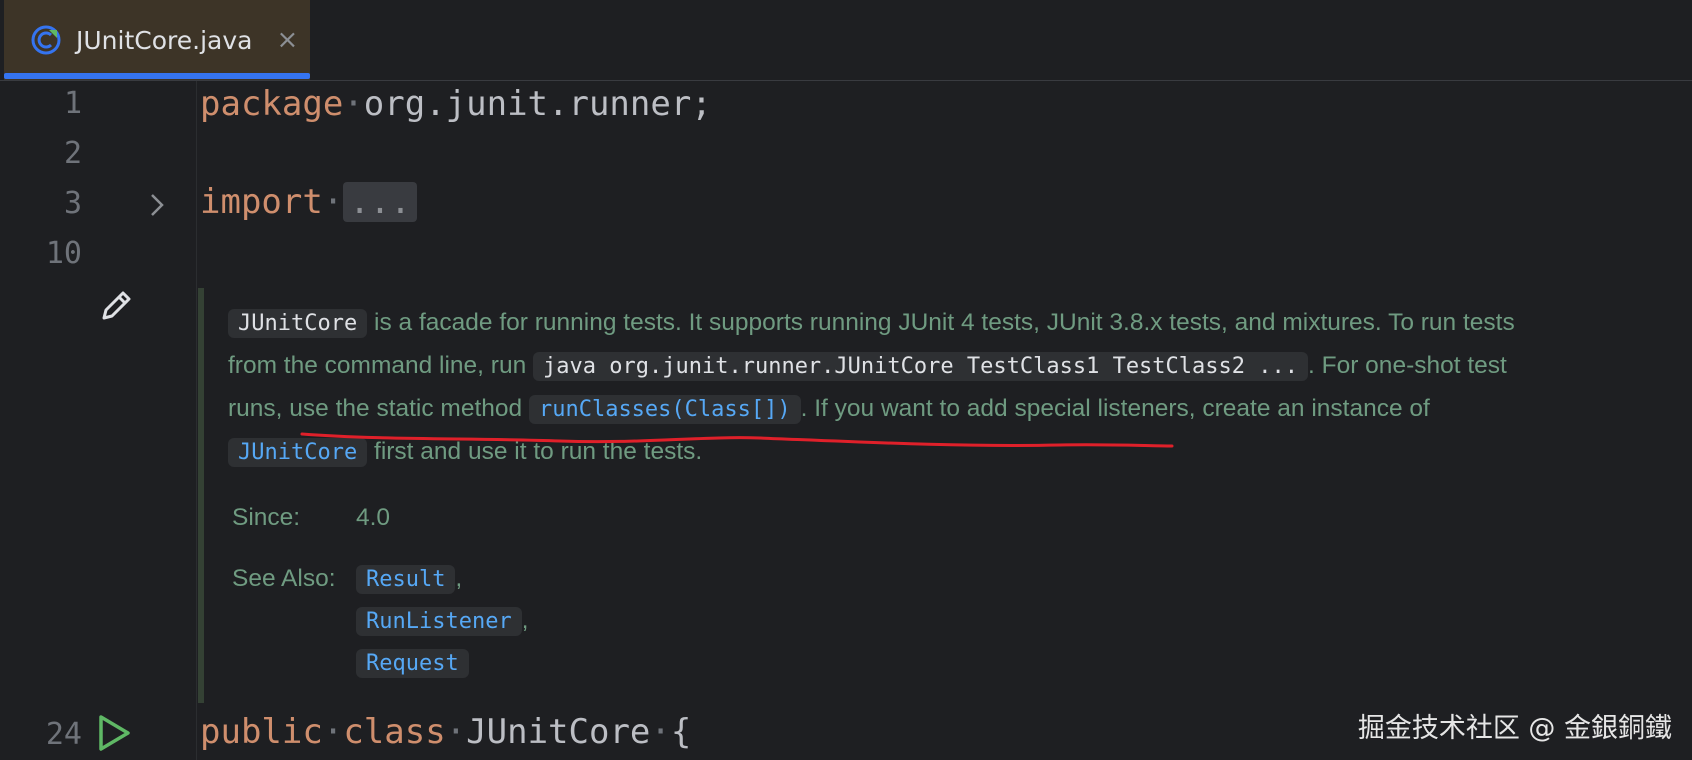 The height and width of the screenshot is (760, 1692). Describe the element at coordinates (157, 76) in the screenshot. I see `active-tab-indicator` at that location.